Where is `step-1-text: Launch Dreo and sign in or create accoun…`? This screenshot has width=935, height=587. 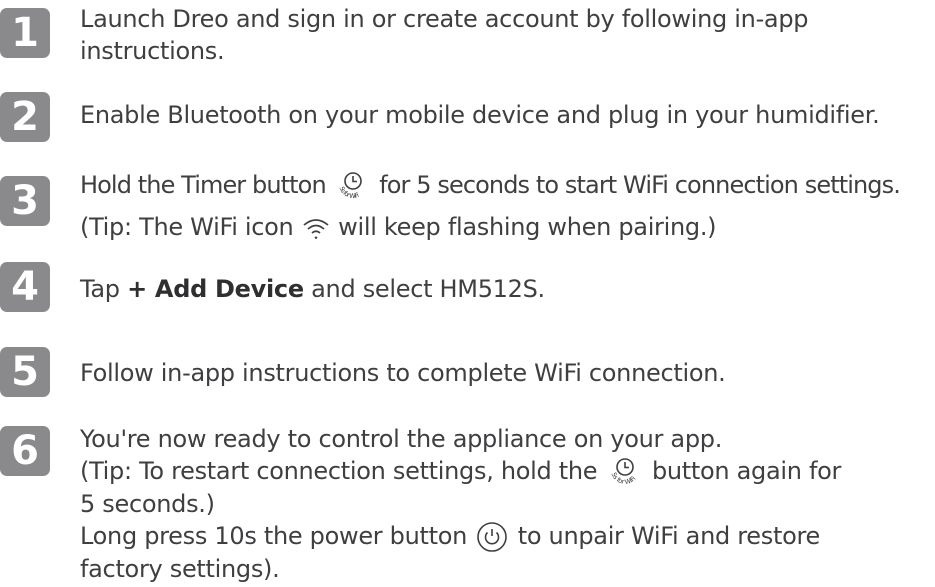 step-1-text: Launch Dreo and sign in or create accoun… is located at coordinates (444, 35).